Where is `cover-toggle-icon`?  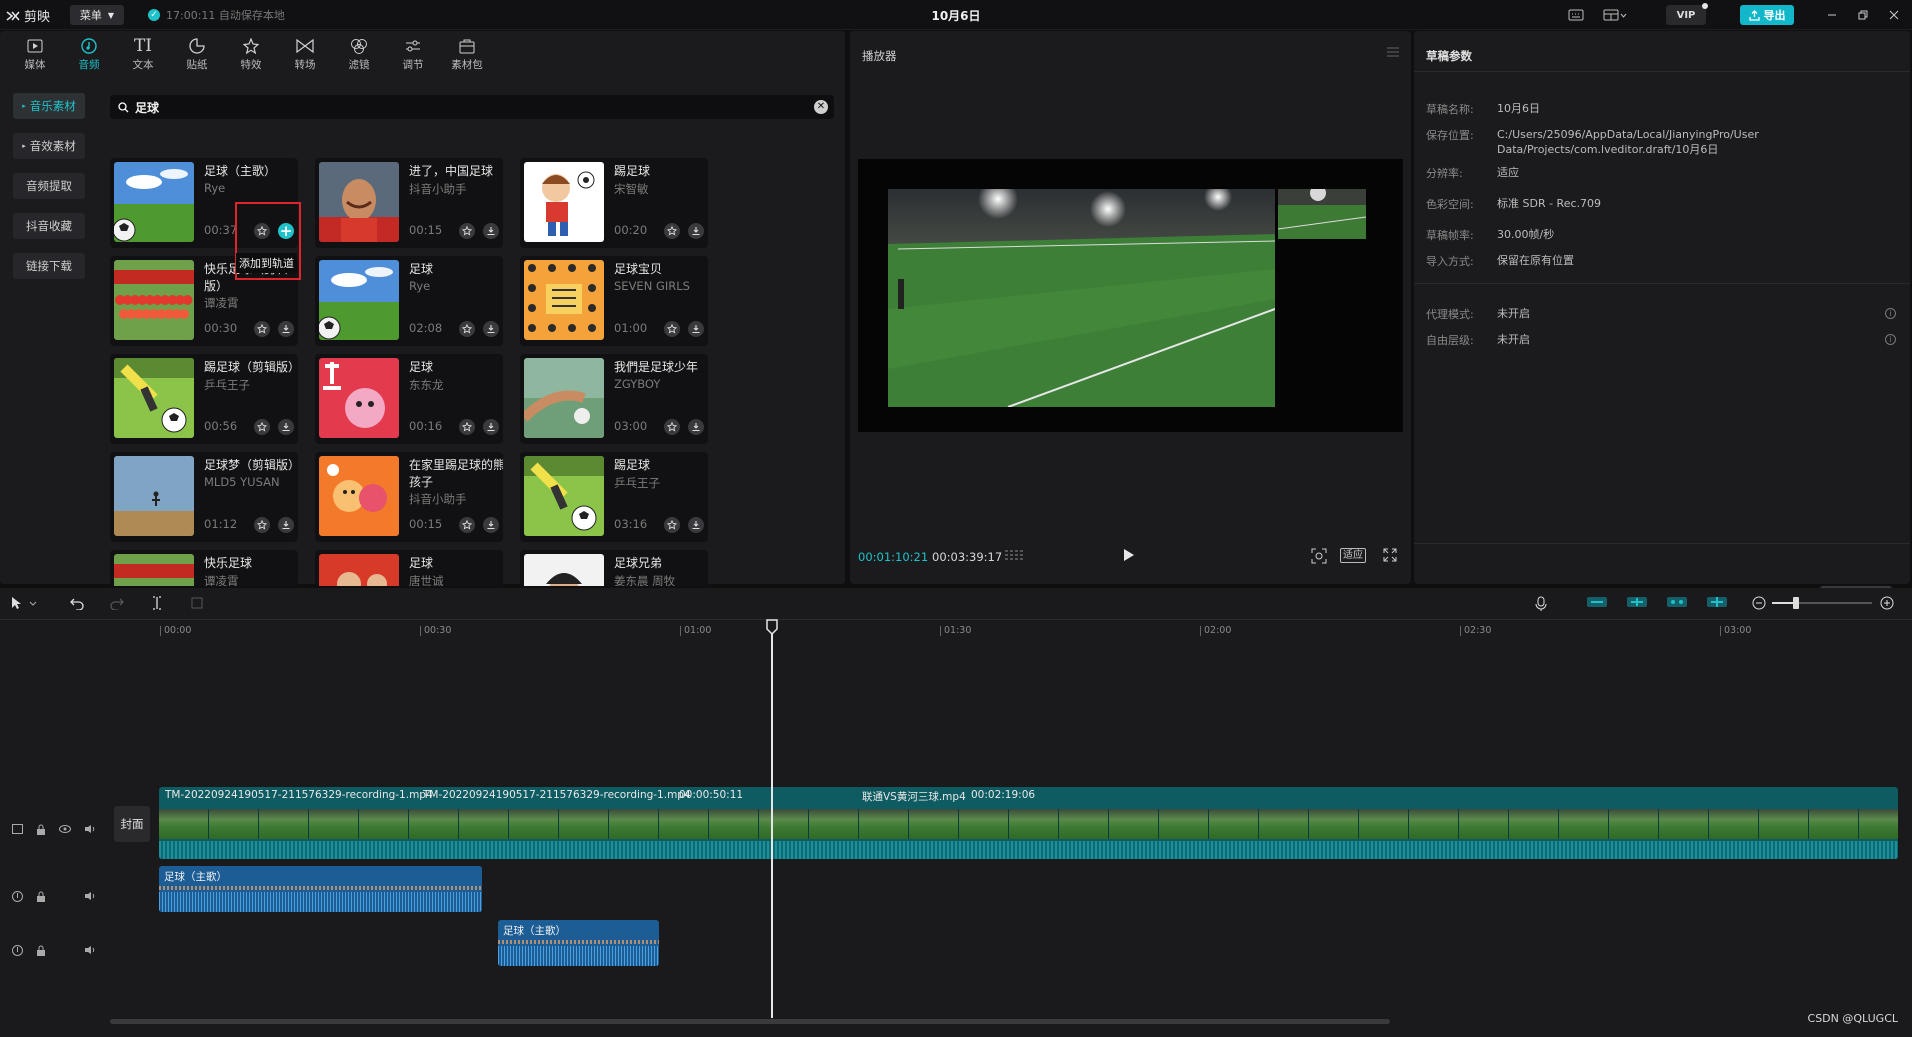
cover-toggle-icon is located at coordinates (17, 829).